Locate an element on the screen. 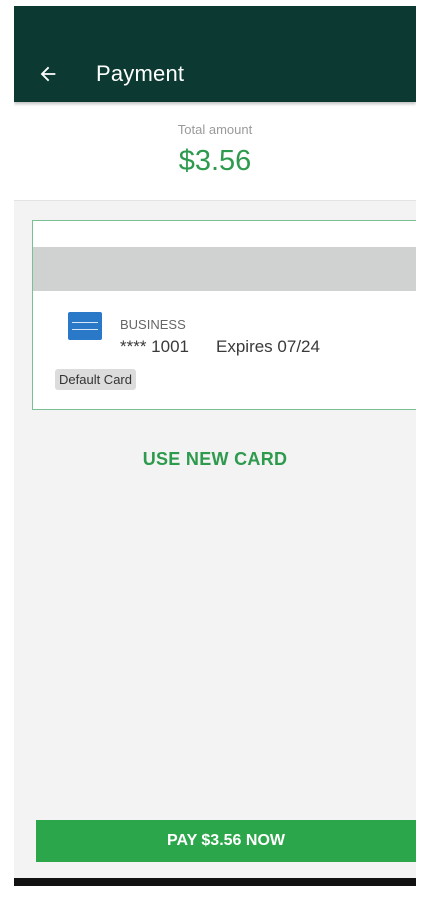 The image size is (424, 897). total-amount-label: Total amount is located at coordinates (215, 129).